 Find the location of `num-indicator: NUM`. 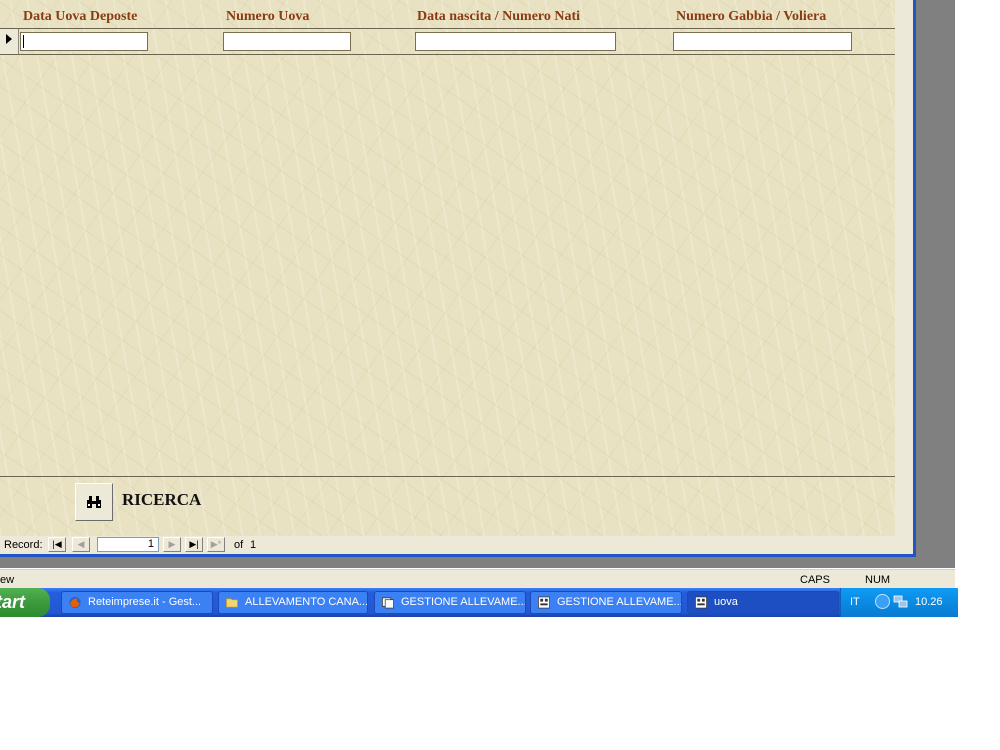

num-indicator: NUM is located at coordinates (878, 580).